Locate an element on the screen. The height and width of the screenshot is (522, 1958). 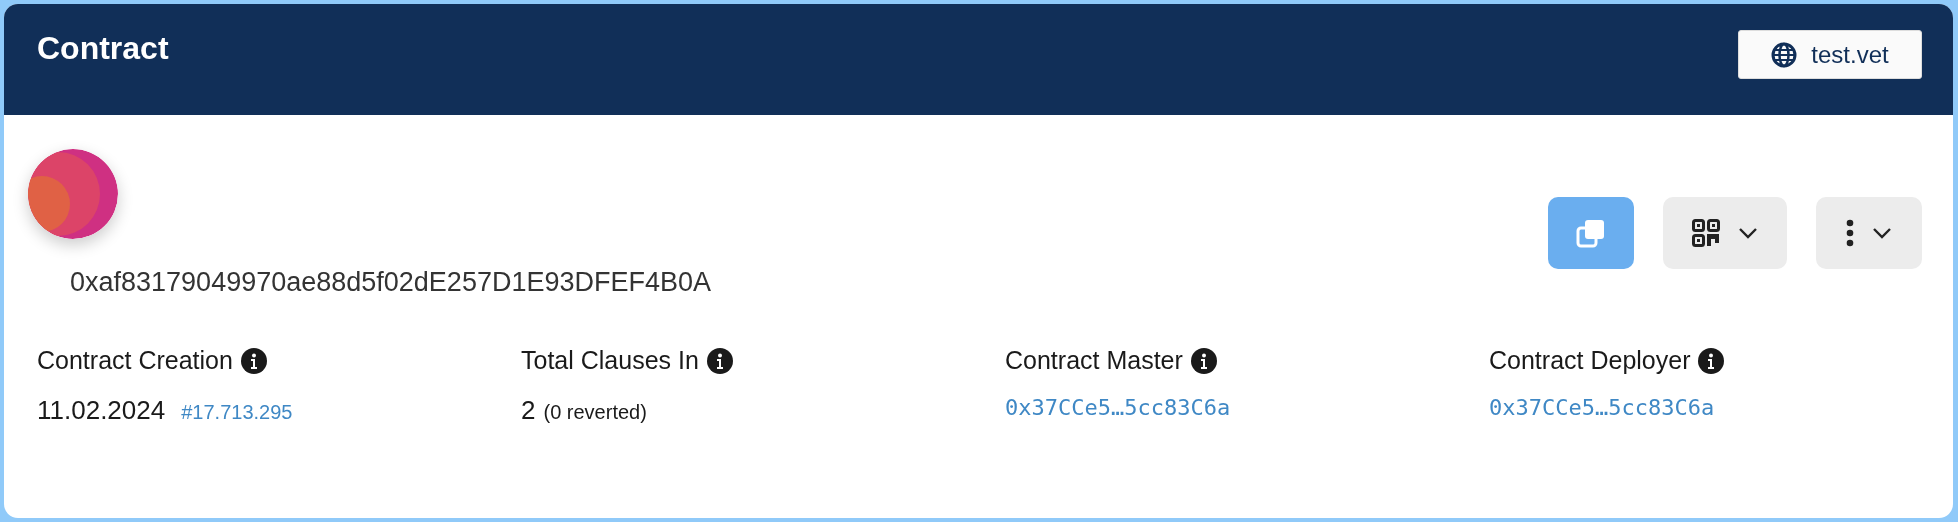
qr-code-icon is located at coordinates (1706, 233).